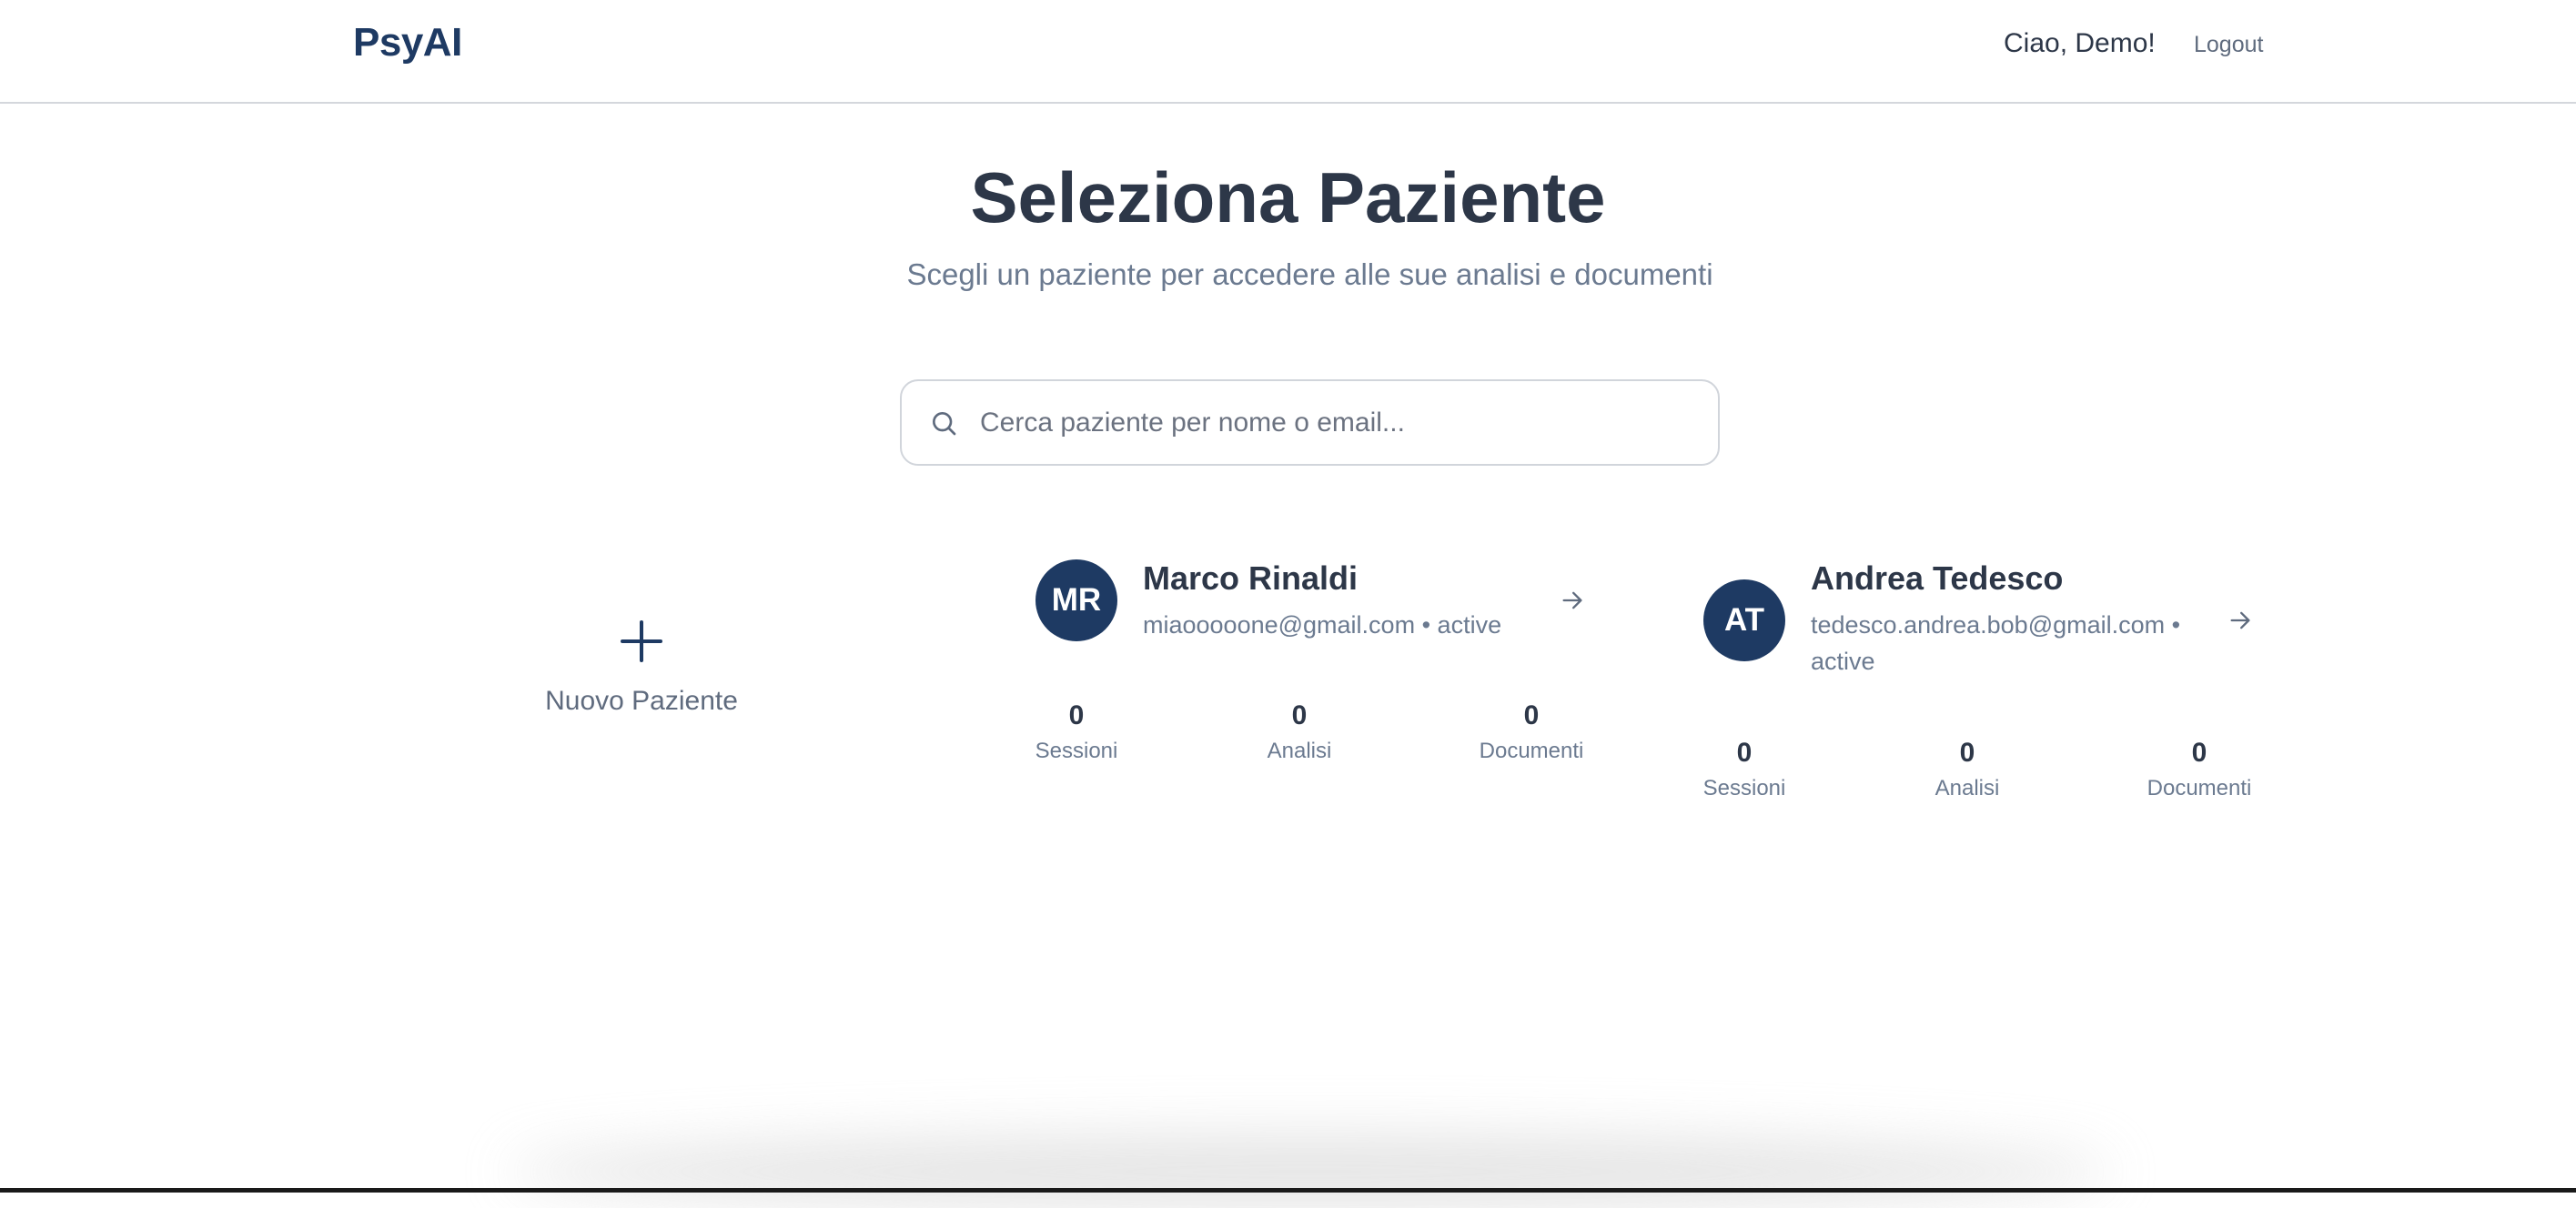 The height and width of the screenshot is (1208, 2576). Describe the element at coordinates (1288, 52) in the screenshot. I see `top-header: PsyAI Ciao, Demo! Logout` at that location.